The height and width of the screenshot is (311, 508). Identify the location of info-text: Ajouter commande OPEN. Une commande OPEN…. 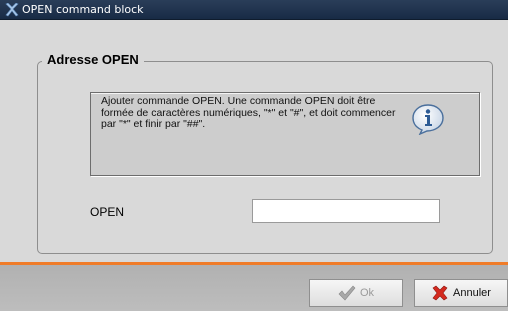
(248, 112).